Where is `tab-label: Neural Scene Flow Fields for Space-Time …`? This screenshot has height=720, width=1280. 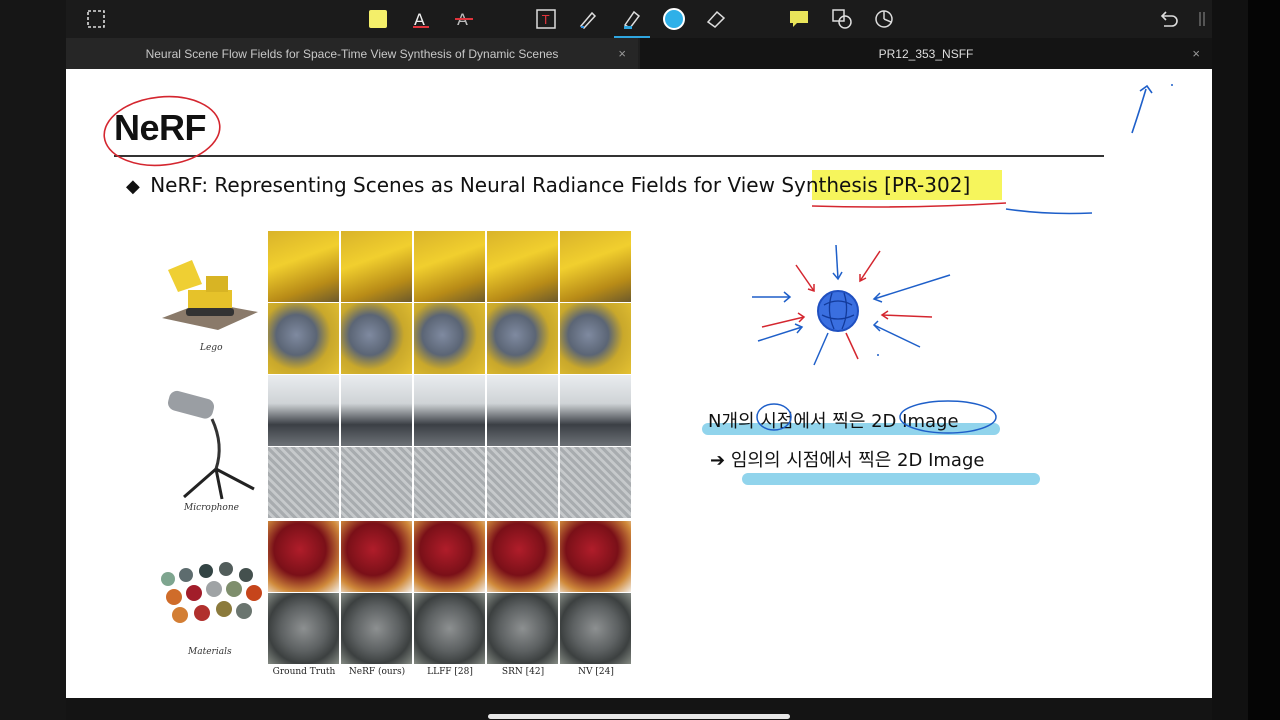
tab-label: Neural Scene Flow Fields for Space-Time … is located at coordinates (352, 53).